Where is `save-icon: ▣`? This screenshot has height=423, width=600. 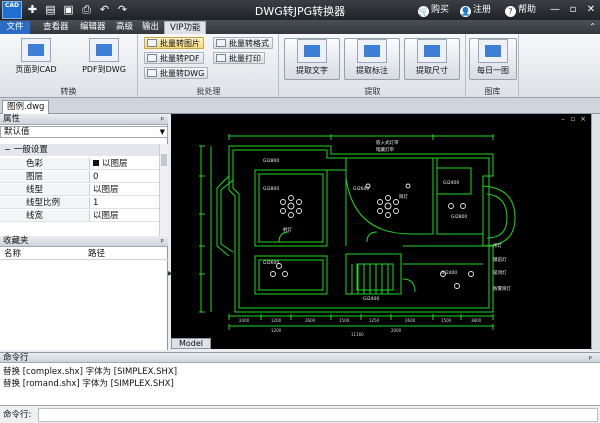
save-icon: ▣ is located at coordinates (68, 9).